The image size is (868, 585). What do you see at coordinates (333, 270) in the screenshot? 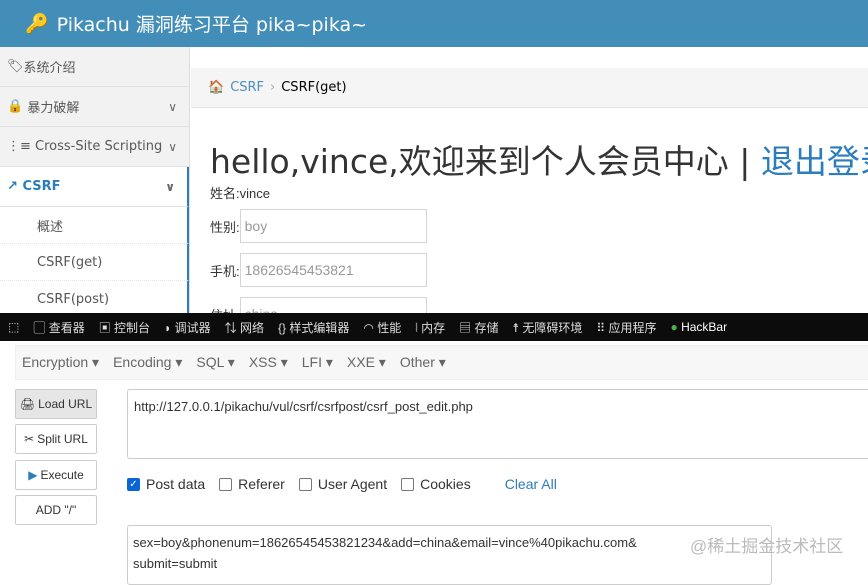
I see `phone-input` at bounding box center [333, 270].